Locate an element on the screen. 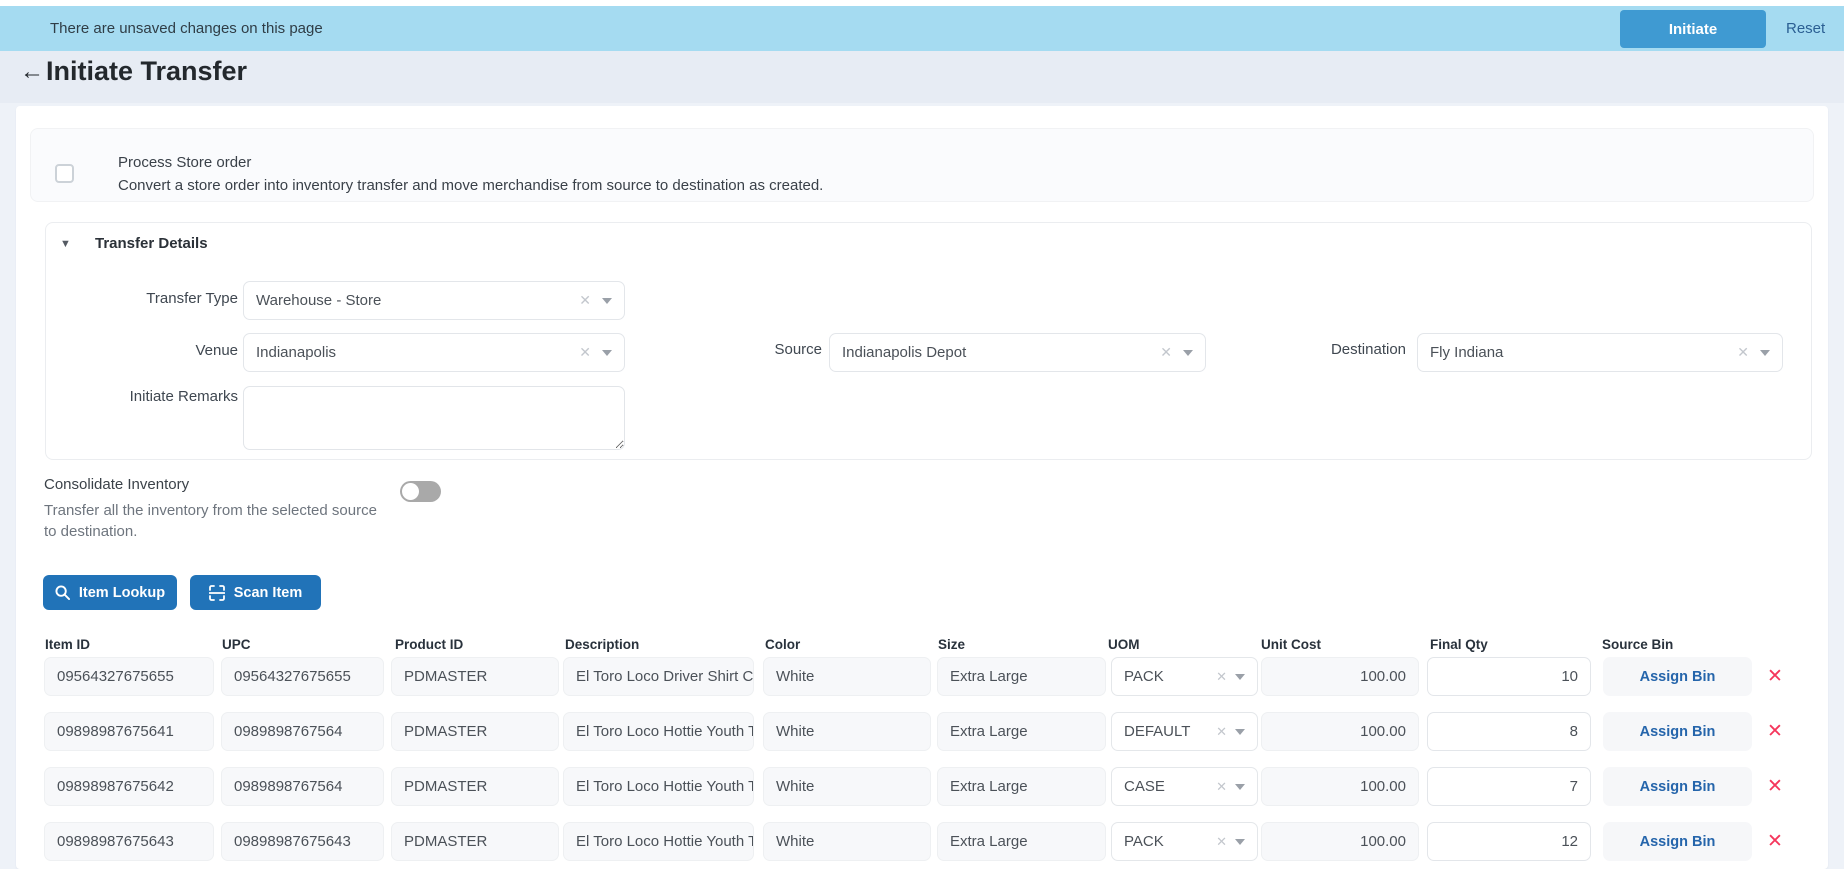  process-store-order-checkbox is located at coordinates (64, 173).